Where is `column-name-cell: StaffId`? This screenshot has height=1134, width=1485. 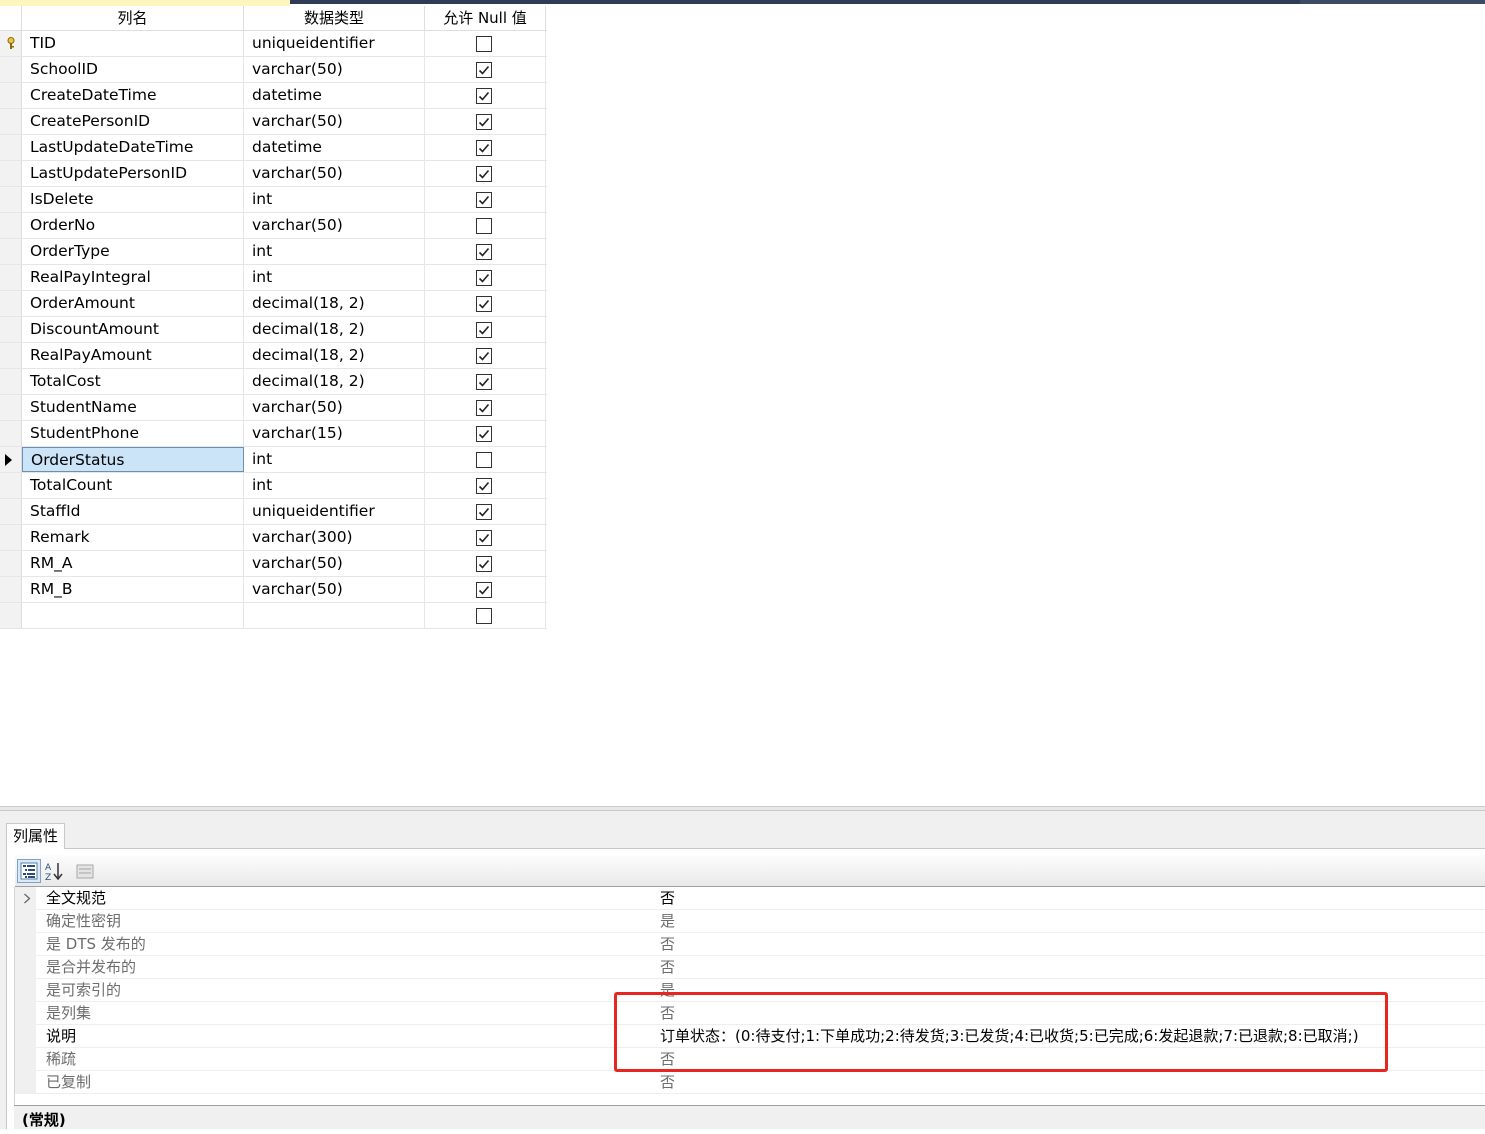 column-name-cell: StaffId is located at coordinates (133, 511).